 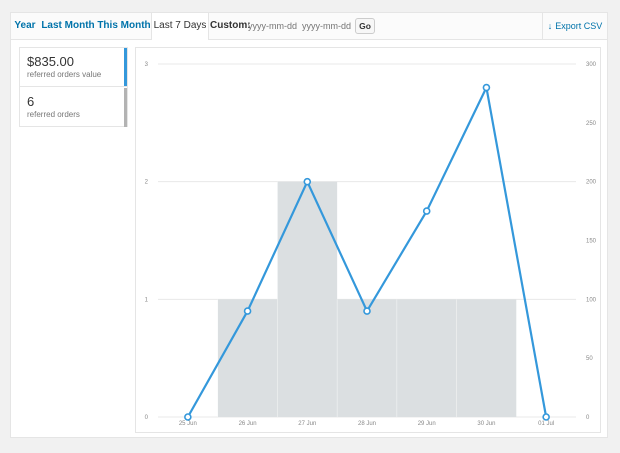 What do you see at coordinates (180, 26) in the screenshot?
I see `tab-last-7-days: Last 7 Days` at bounding box center [180, 26].